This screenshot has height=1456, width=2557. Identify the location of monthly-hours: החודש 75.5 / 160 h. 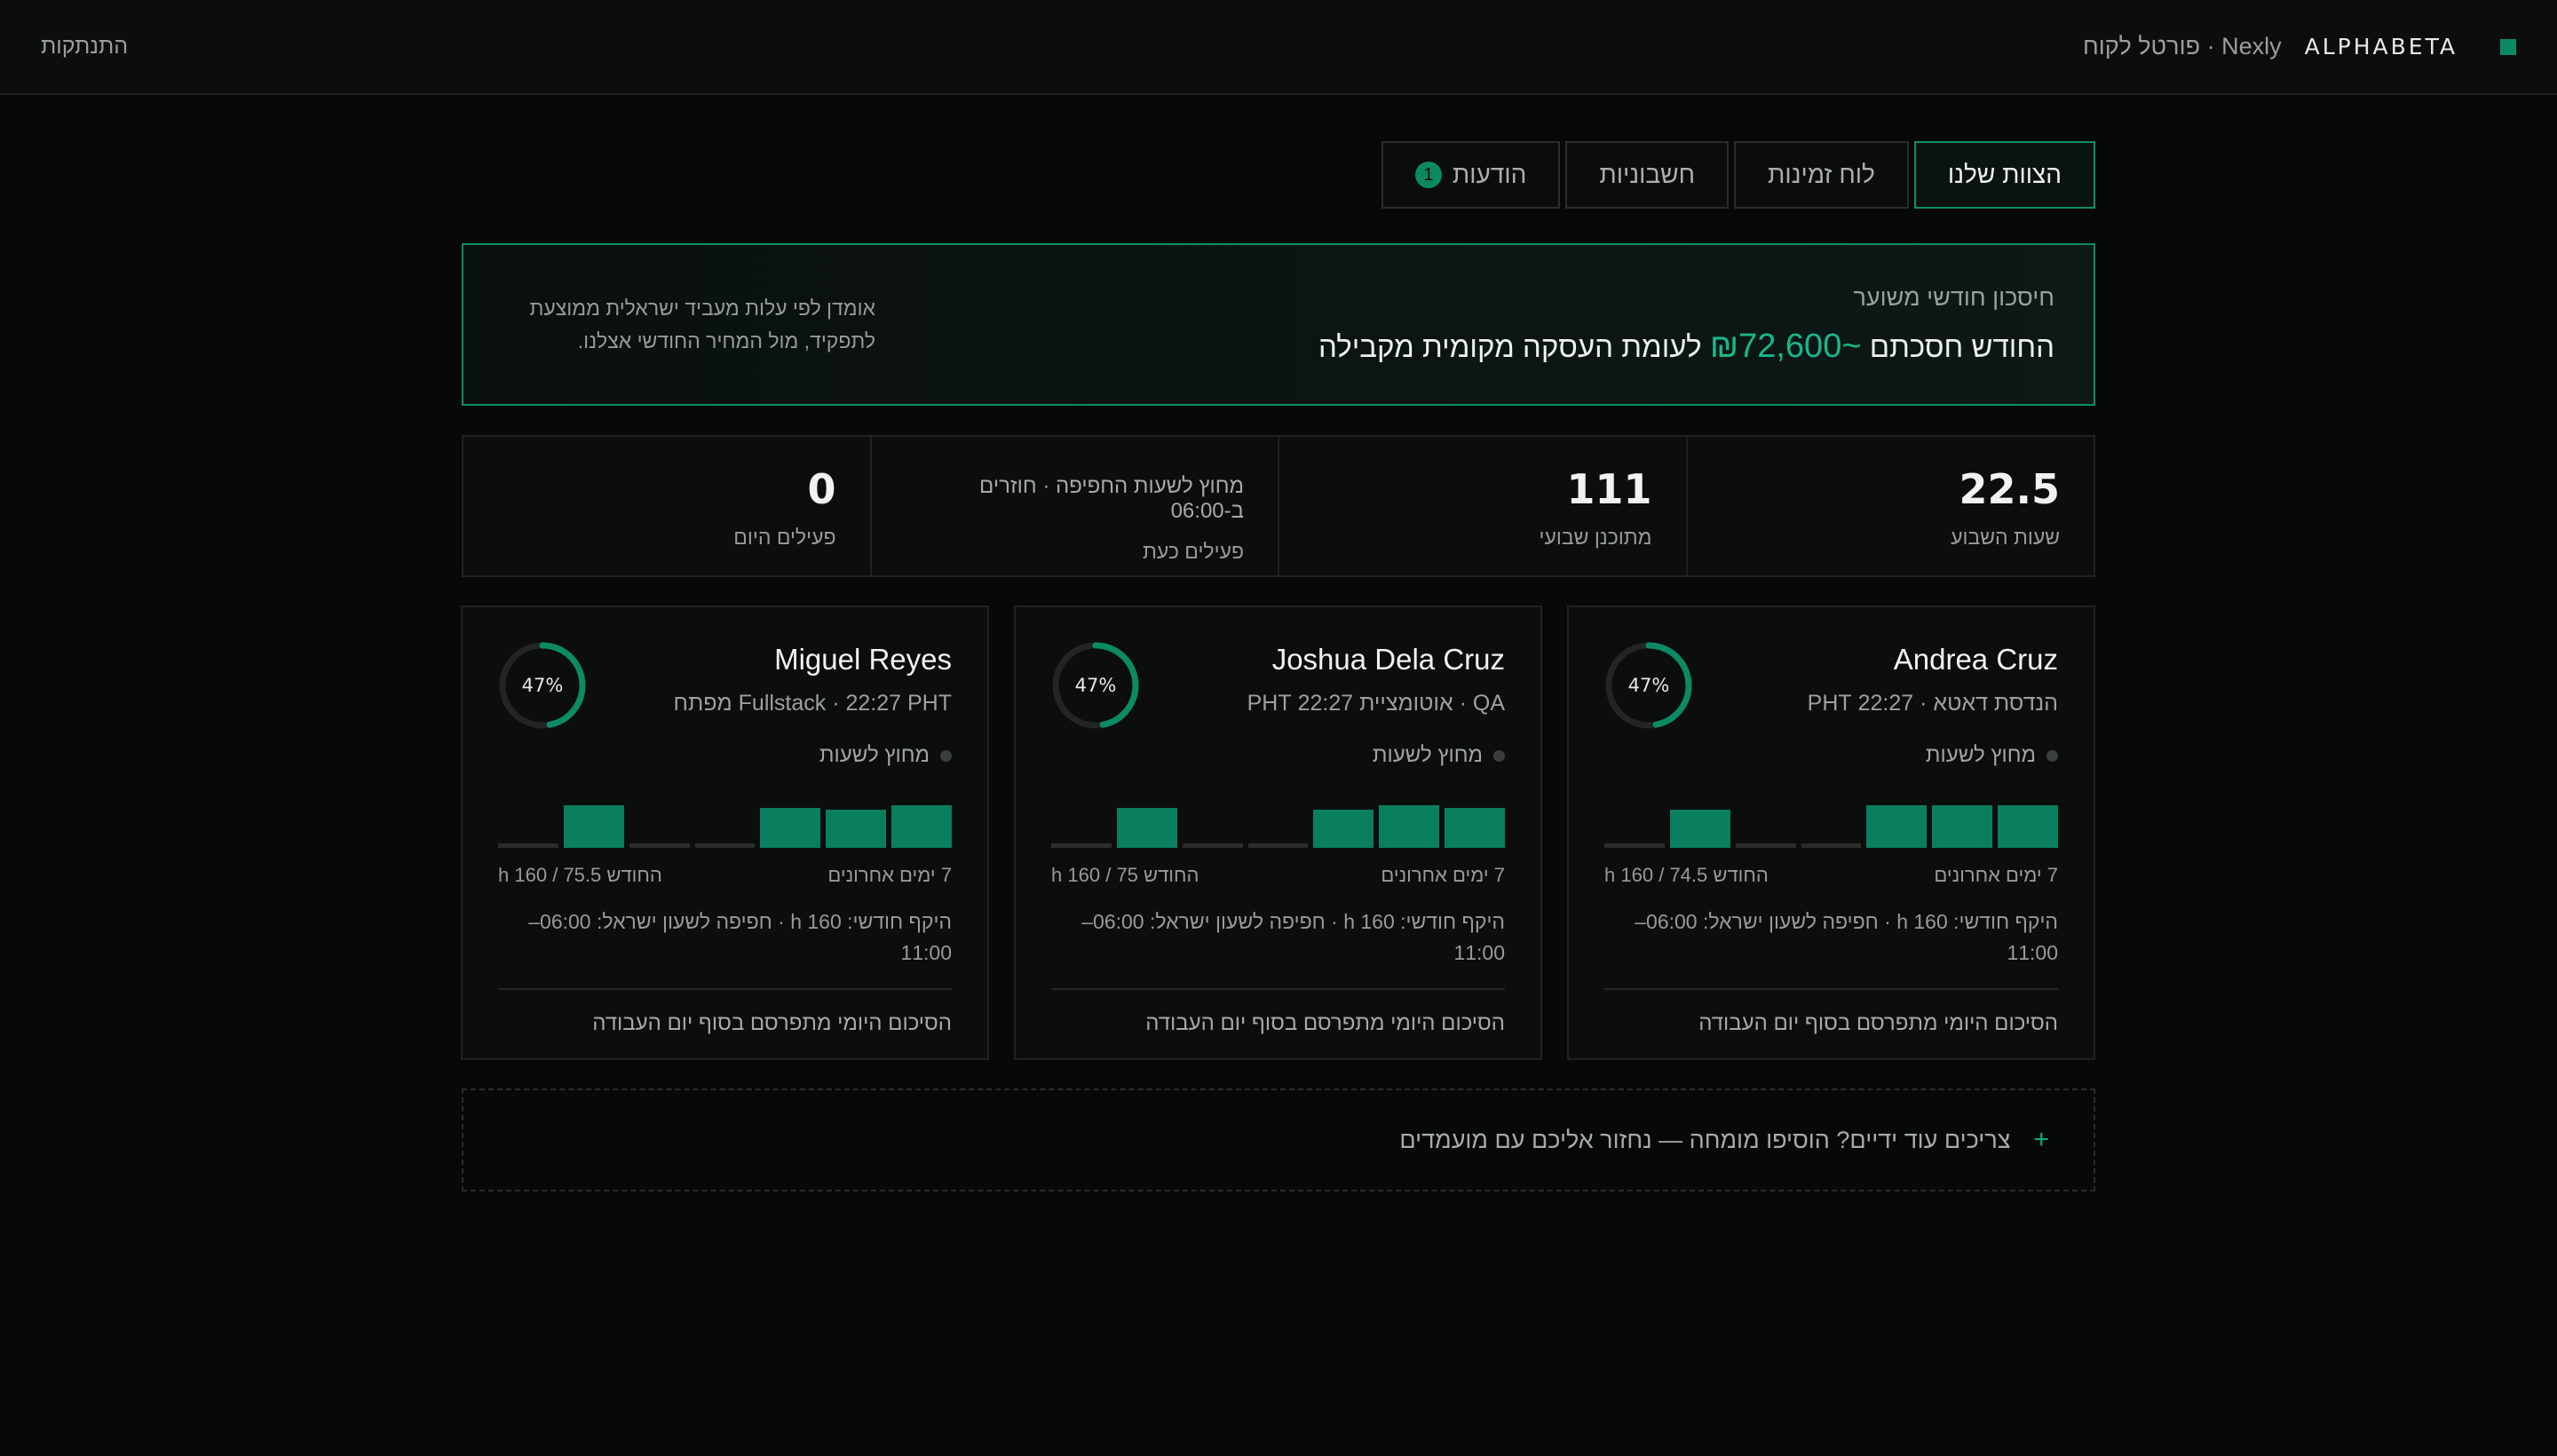
(580, 875).